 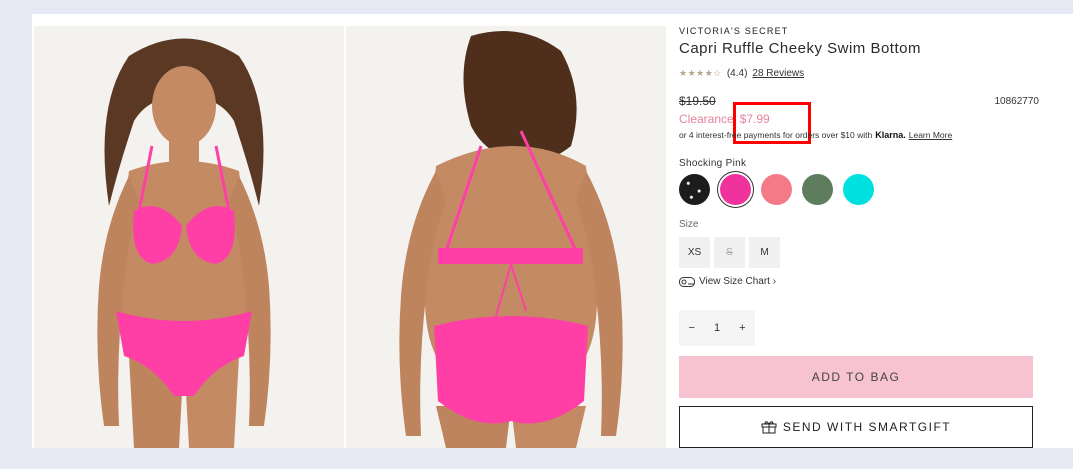 What do you see at coordinates (769, 427) in the screenshot?
I see `gift-icon` at bounding box center [769, 427].